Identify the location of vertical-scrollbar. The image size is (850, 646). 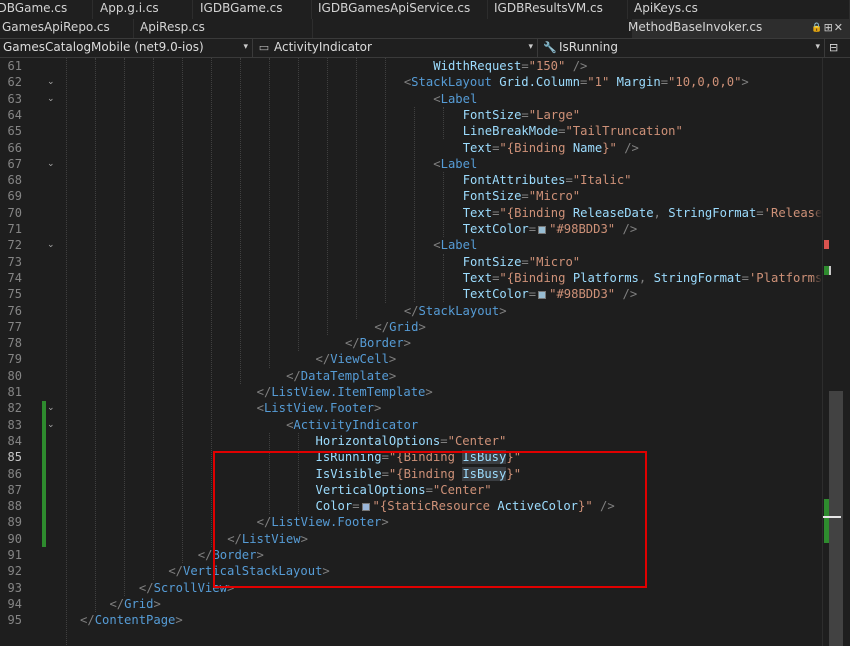
(836, 352).